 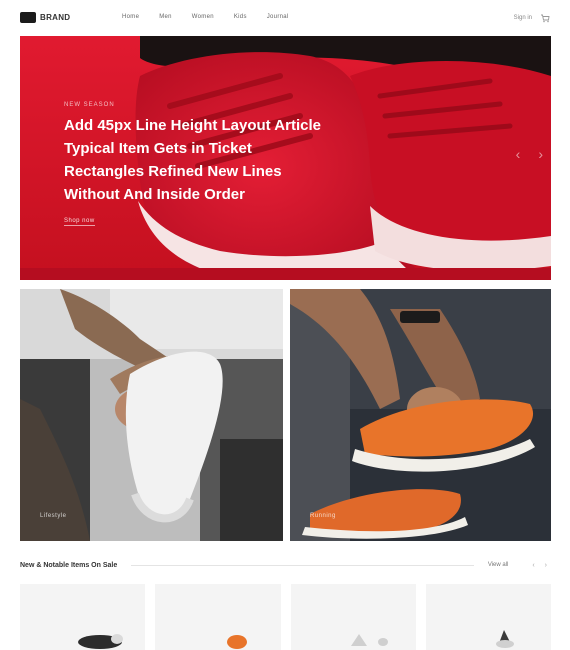 What do you see at coordinates (518, 154) in the screenshot?
I see `chevron-left-icon: ‹` at bounding box center [518, 154].